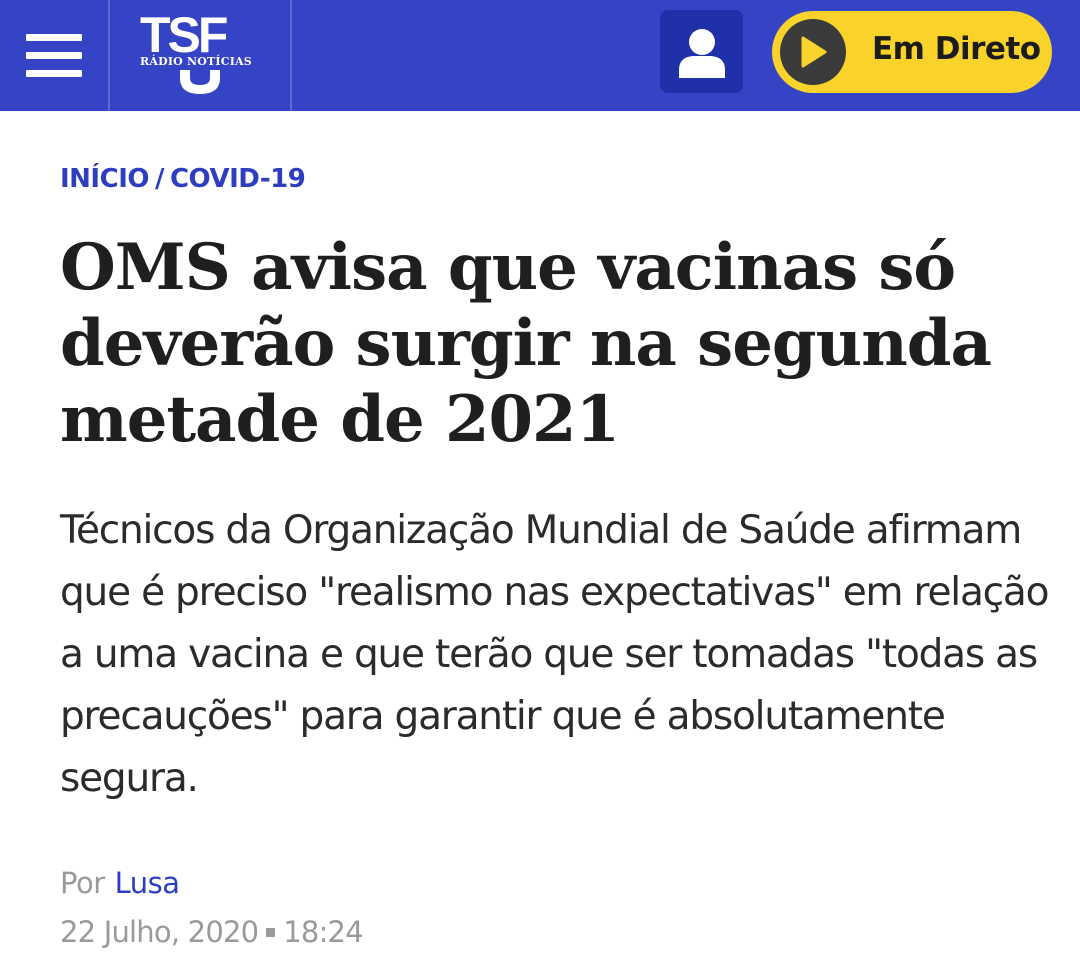 This screenshot has width=1080, height=964. What do you see at coordinates (271, 932) in the screenshot?
I see `separator-dot` at bounding box center [271, 932].